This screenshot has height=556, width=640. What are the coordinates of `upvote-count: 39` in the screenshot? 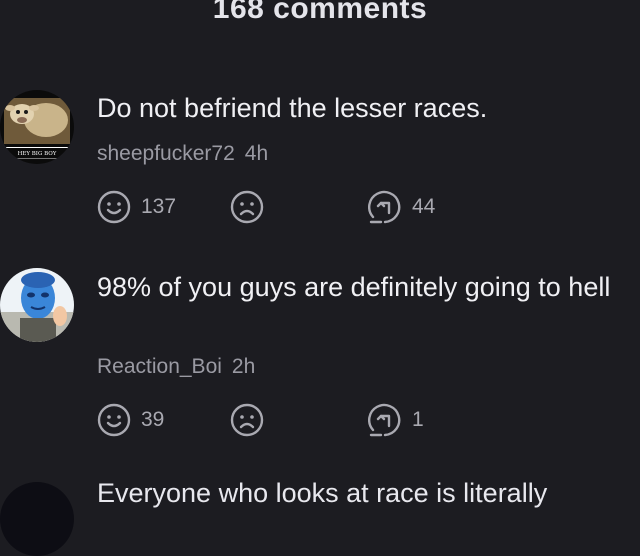 It's located at (153, 419).